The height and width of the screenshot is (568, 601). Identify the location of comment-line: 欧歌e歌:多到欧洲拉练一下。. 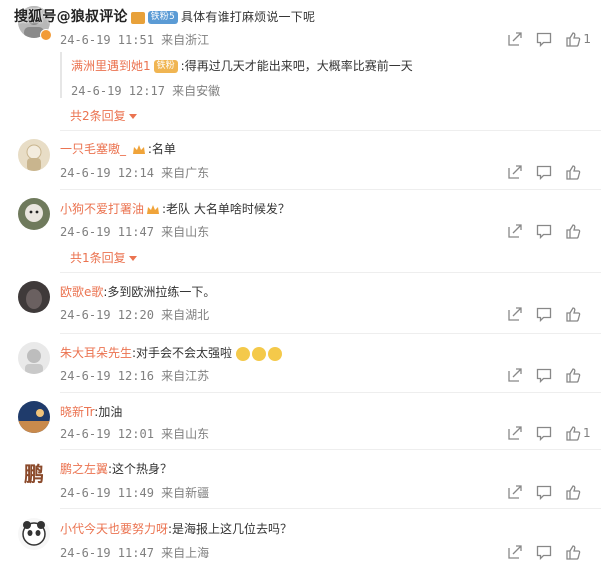
(137, 291).